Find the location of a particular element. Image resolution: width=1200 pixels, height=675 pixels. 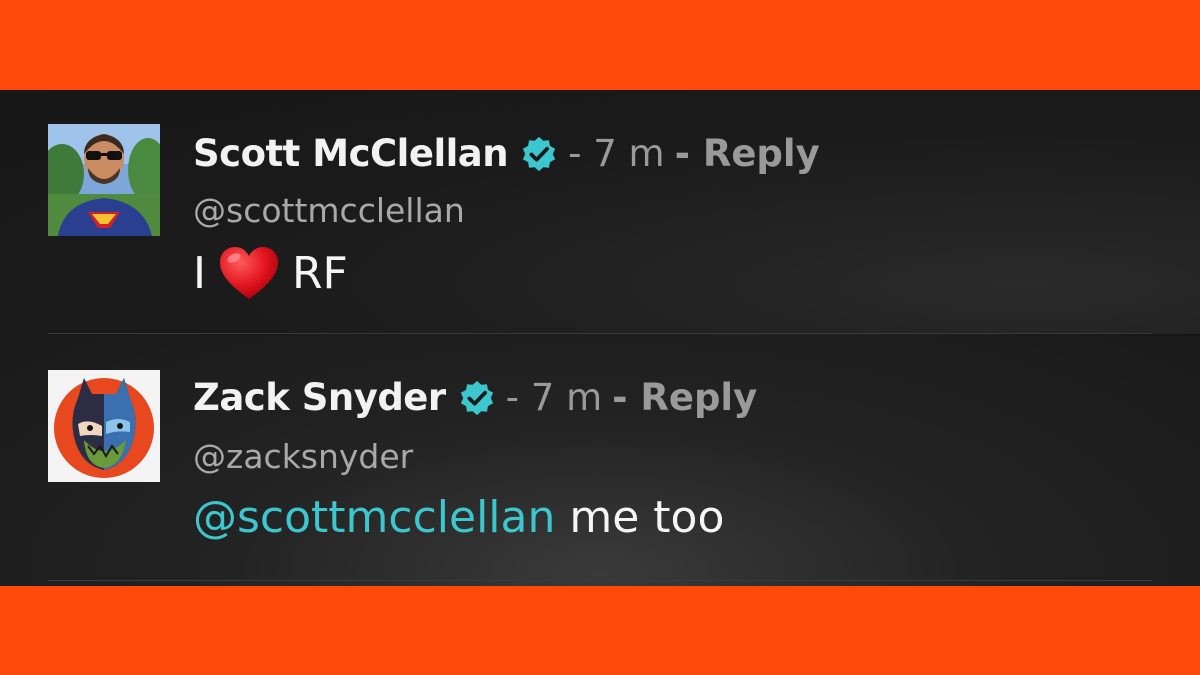

comment-text: @scottmcclellan me too is located at coordinates (458, 517).